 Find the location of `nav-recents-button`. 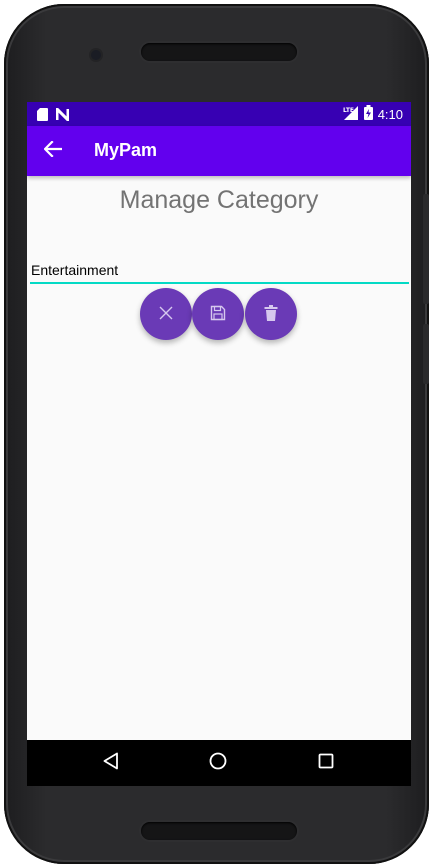

nav-recents-button is located at coordinates (326, 763).